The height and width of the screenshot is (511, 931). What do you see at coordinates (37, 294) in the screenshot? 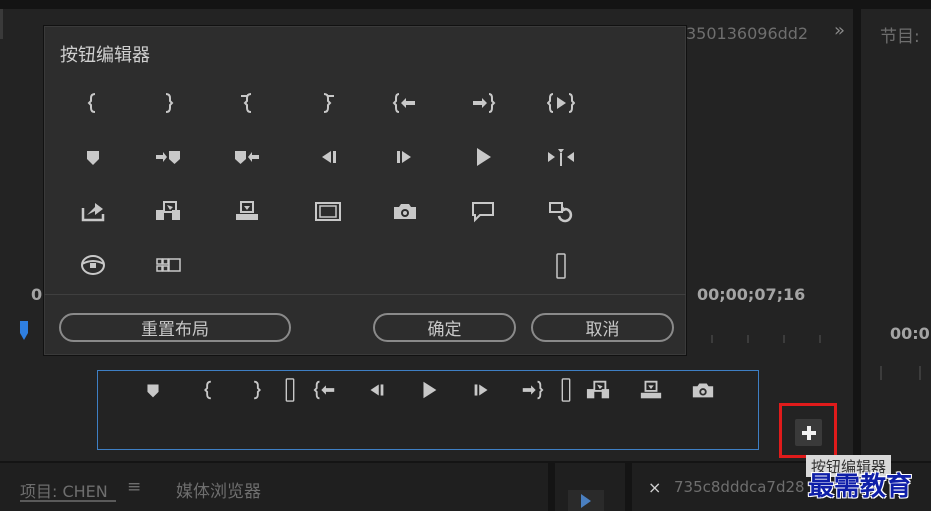
I see `source-left-timecode: 0` at bounding box center [37, 294].